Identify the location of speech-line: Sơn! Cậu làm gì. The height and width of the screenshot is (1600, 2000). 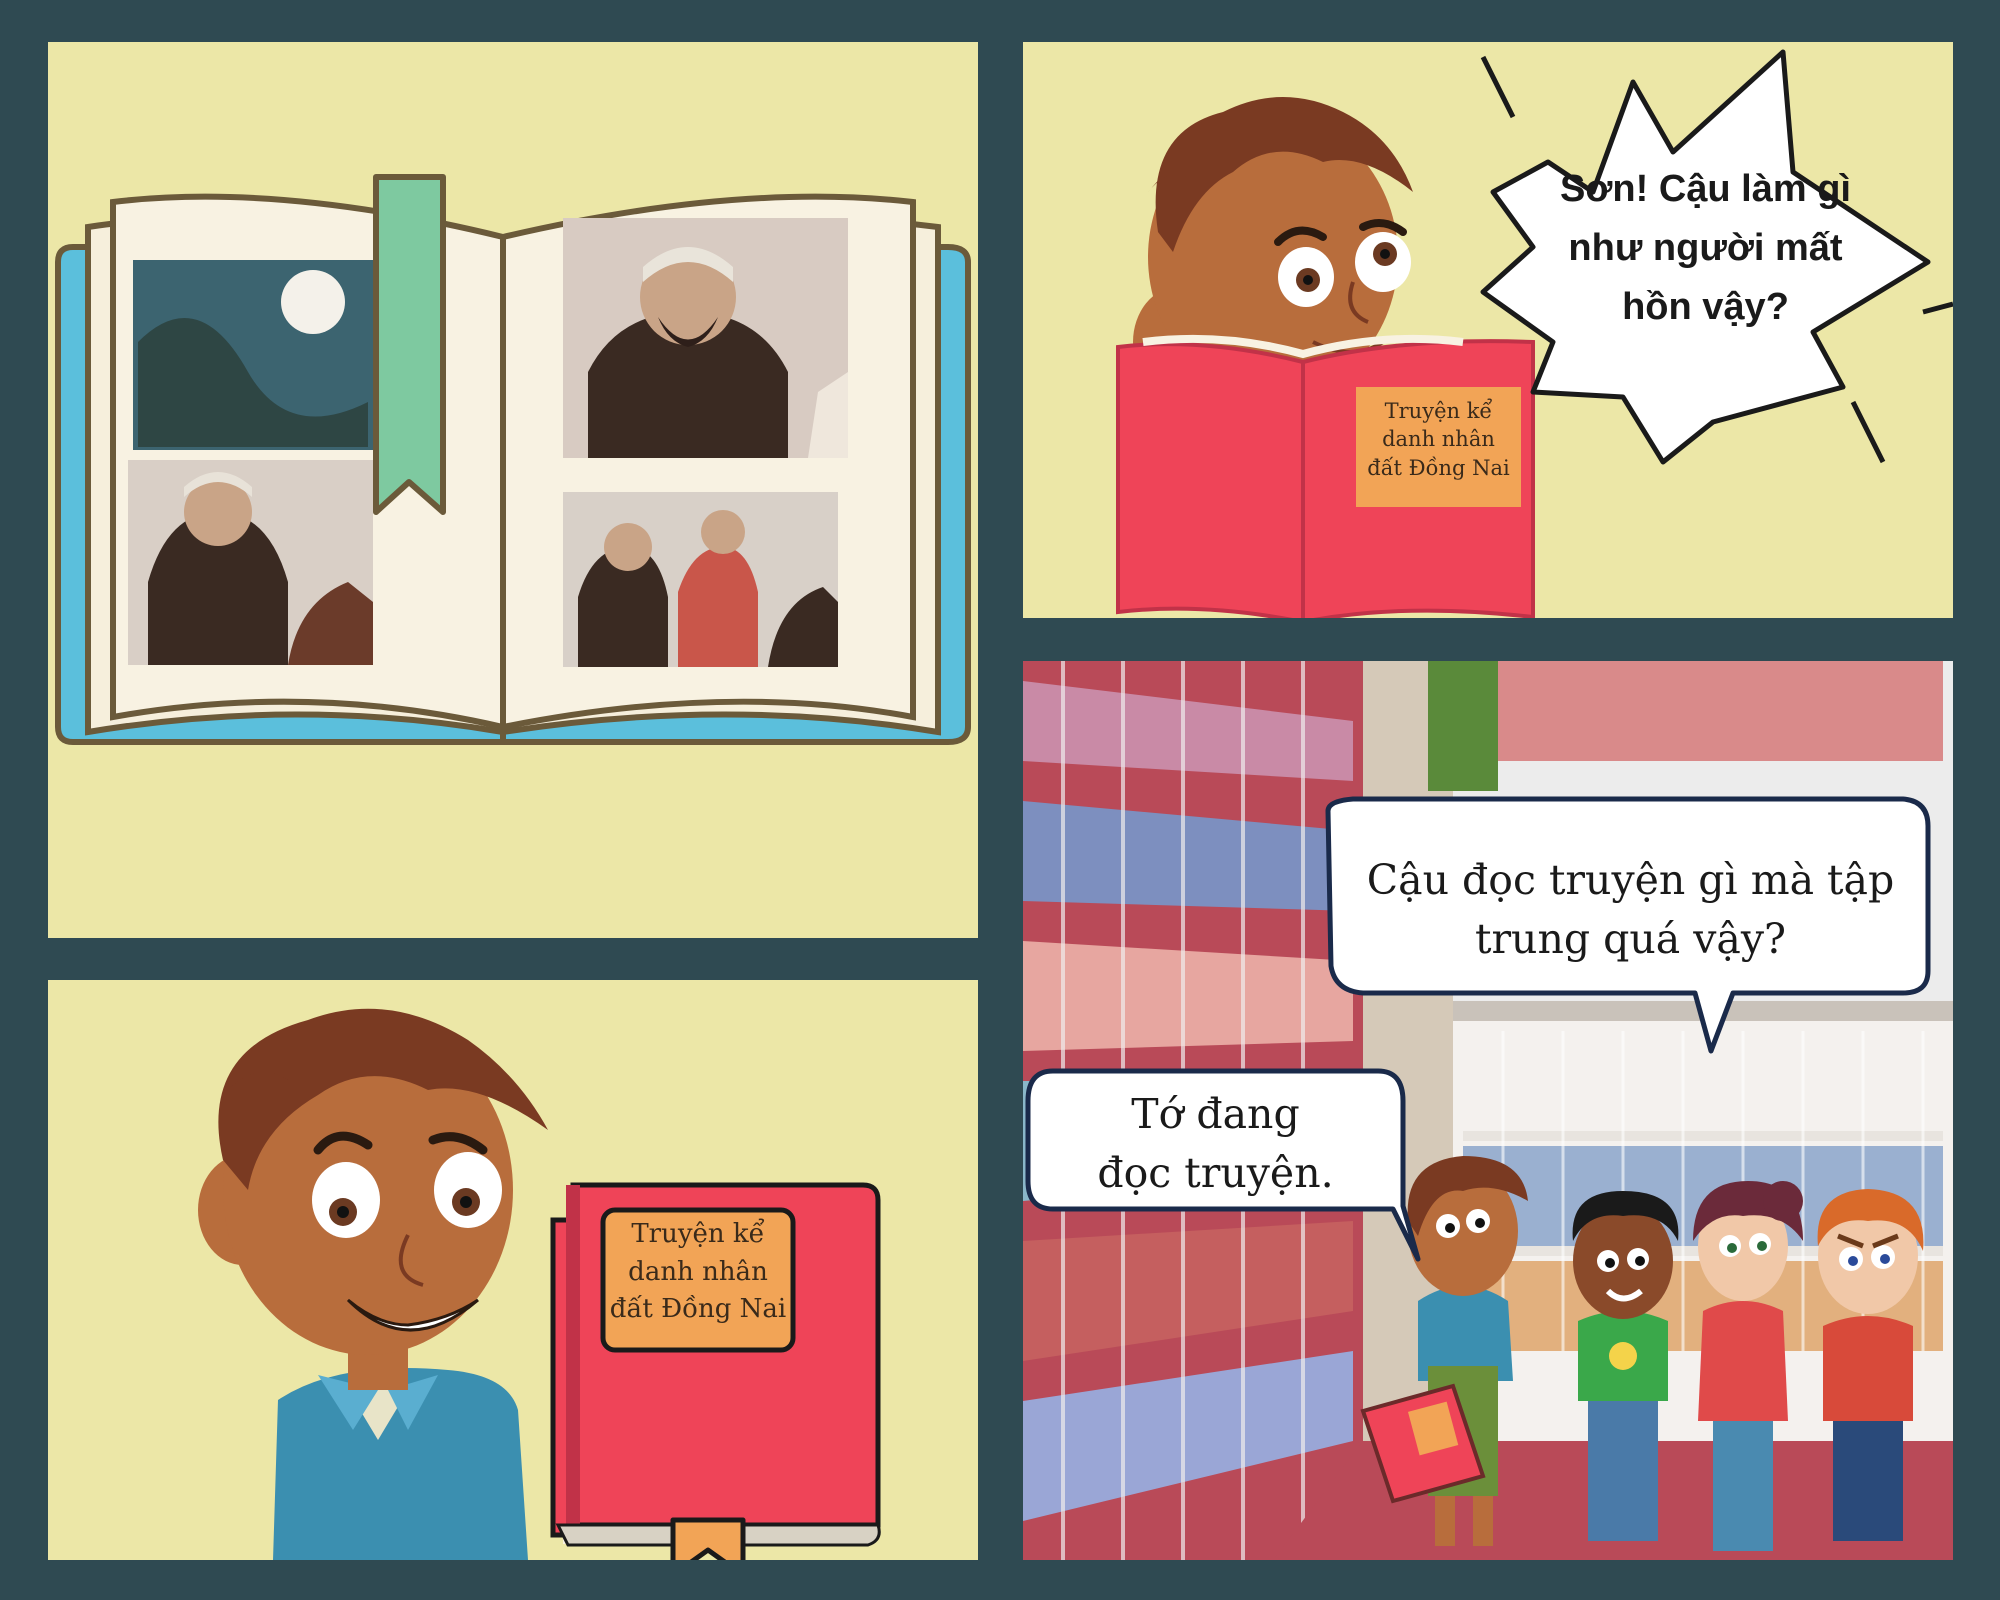
(1705, 189).